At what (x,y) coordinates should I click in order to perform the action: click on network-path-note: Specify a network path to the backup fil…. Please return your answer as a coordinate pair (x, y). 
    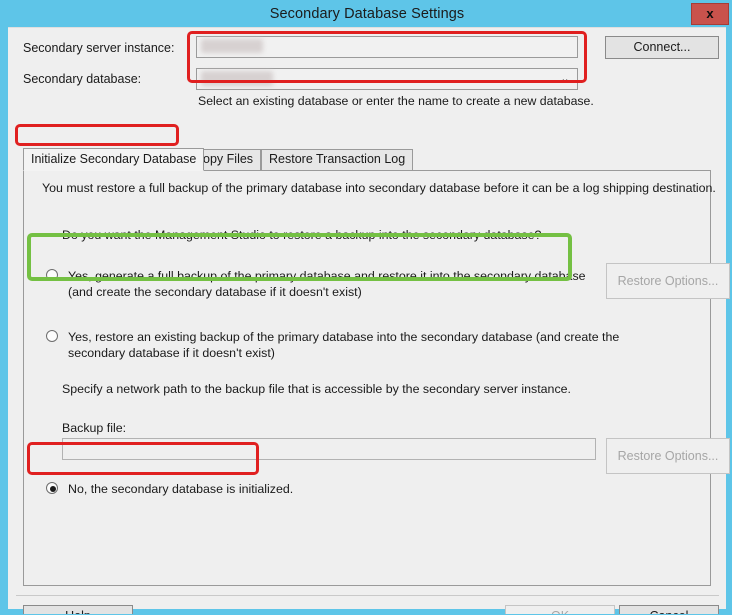
    Looking at the image, I should click on (316, 389).